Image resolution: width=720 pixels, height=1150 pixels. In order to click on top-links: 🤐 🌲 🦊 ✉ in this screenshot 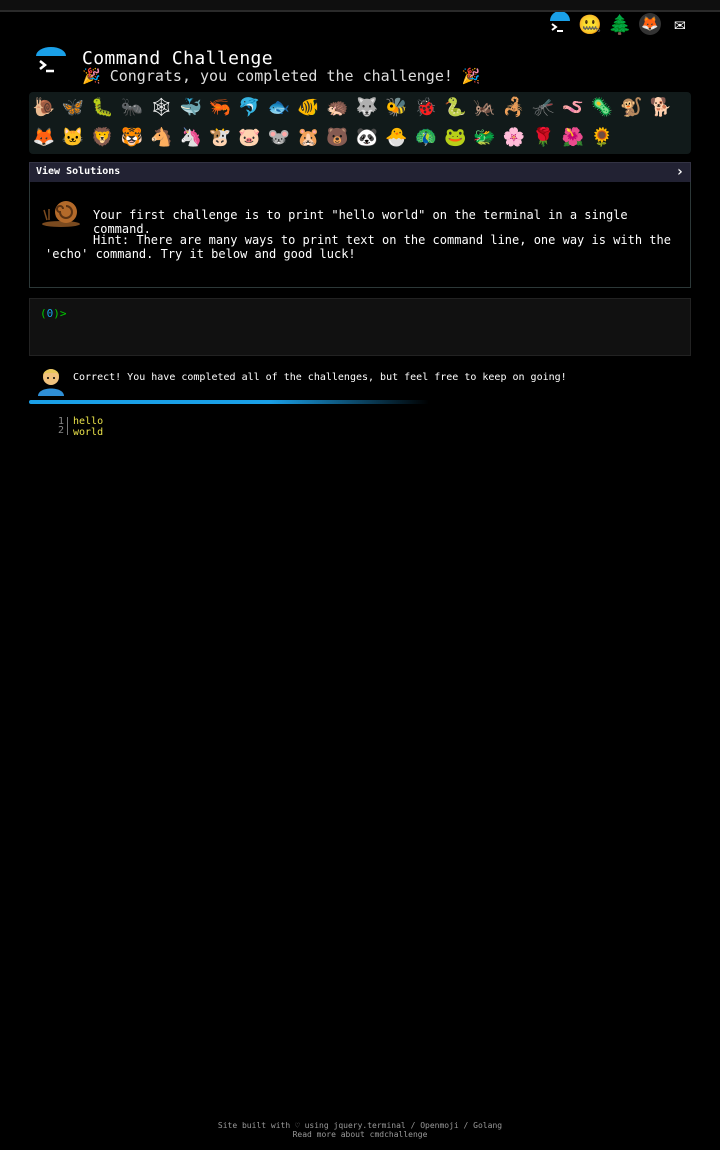, I will do `click(620, 24)`.